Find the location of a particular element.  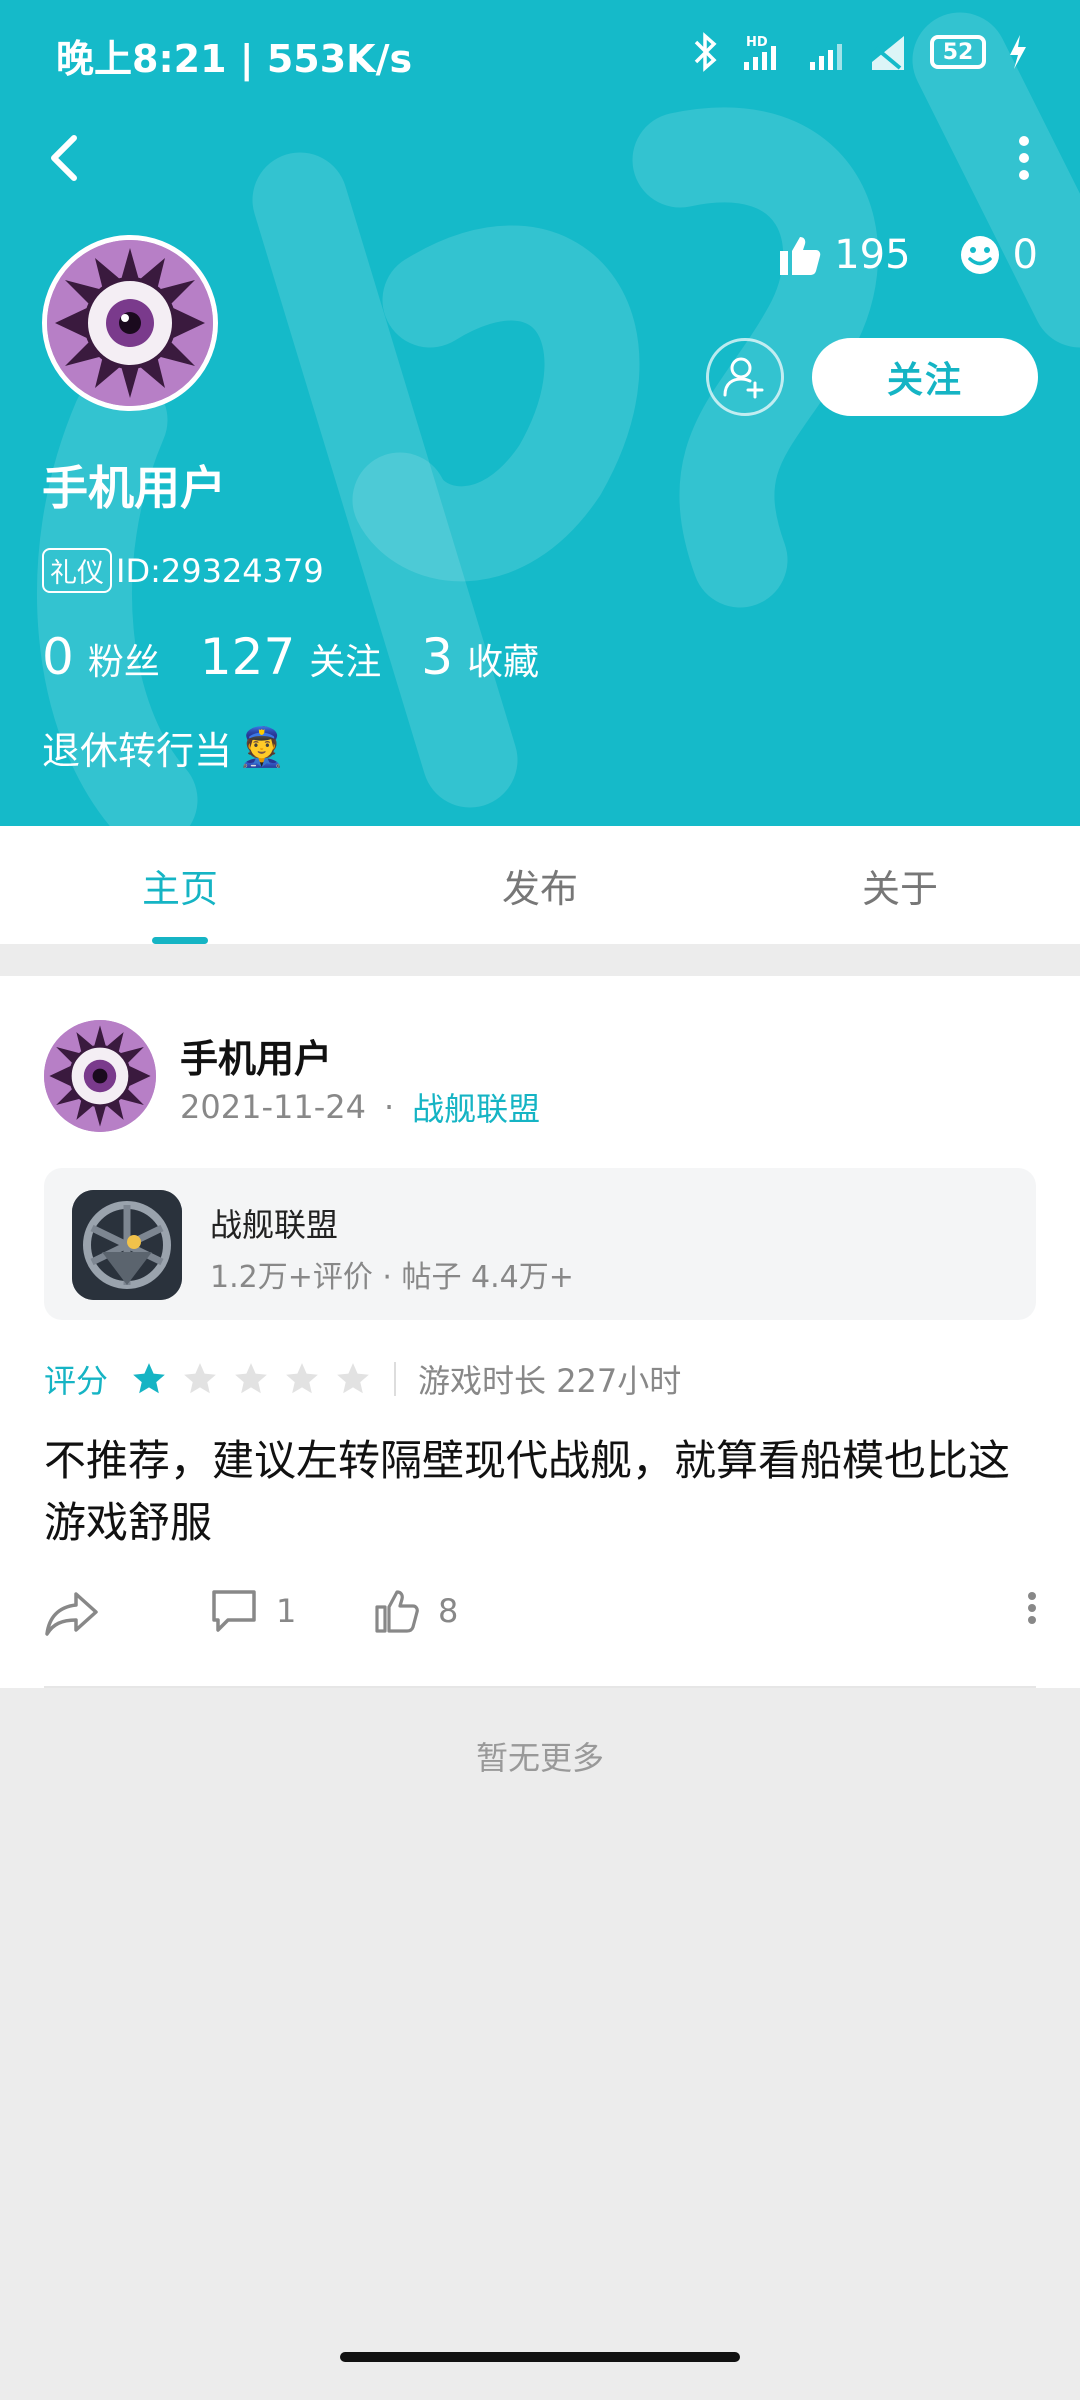

follow-row: 关注 is located at coordinates (872, 377).